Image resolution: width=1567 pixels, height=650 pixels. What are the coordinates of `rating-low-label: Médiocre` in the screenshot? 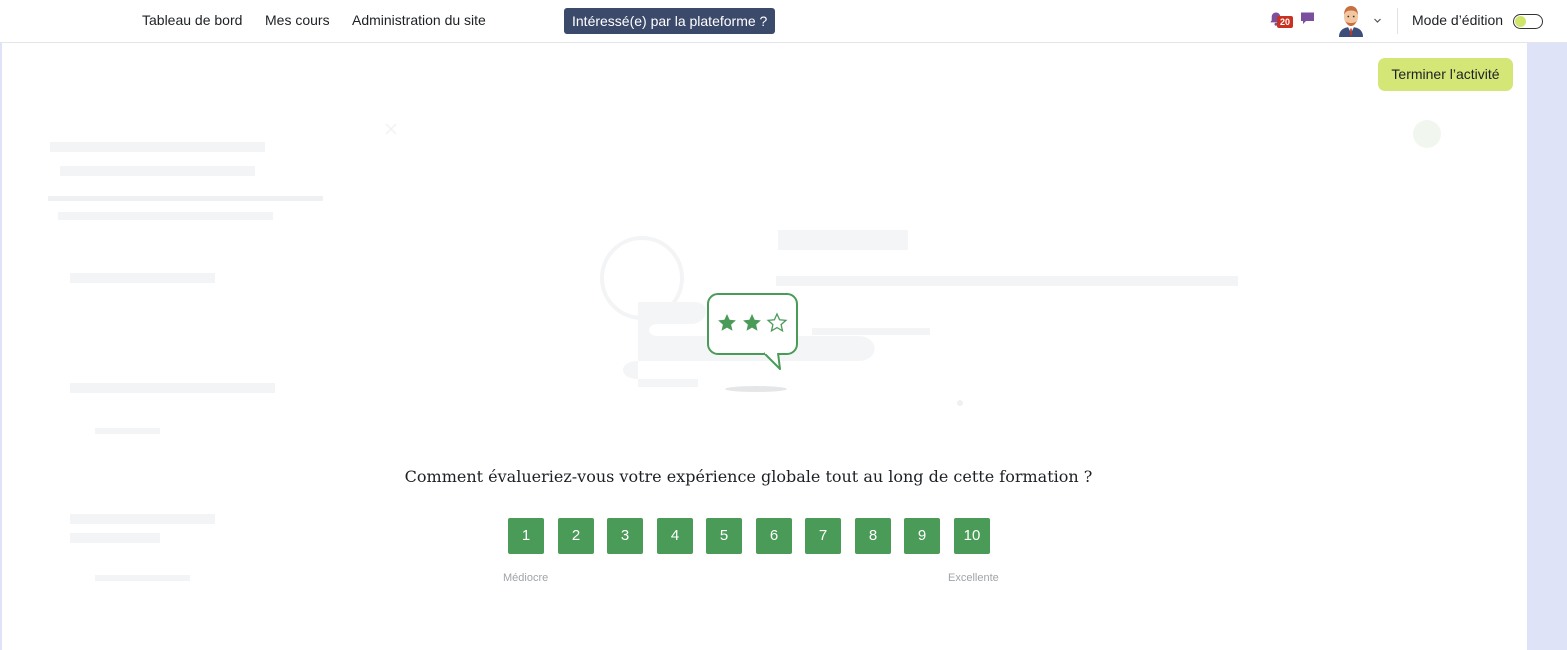 It's located at (526, 578).